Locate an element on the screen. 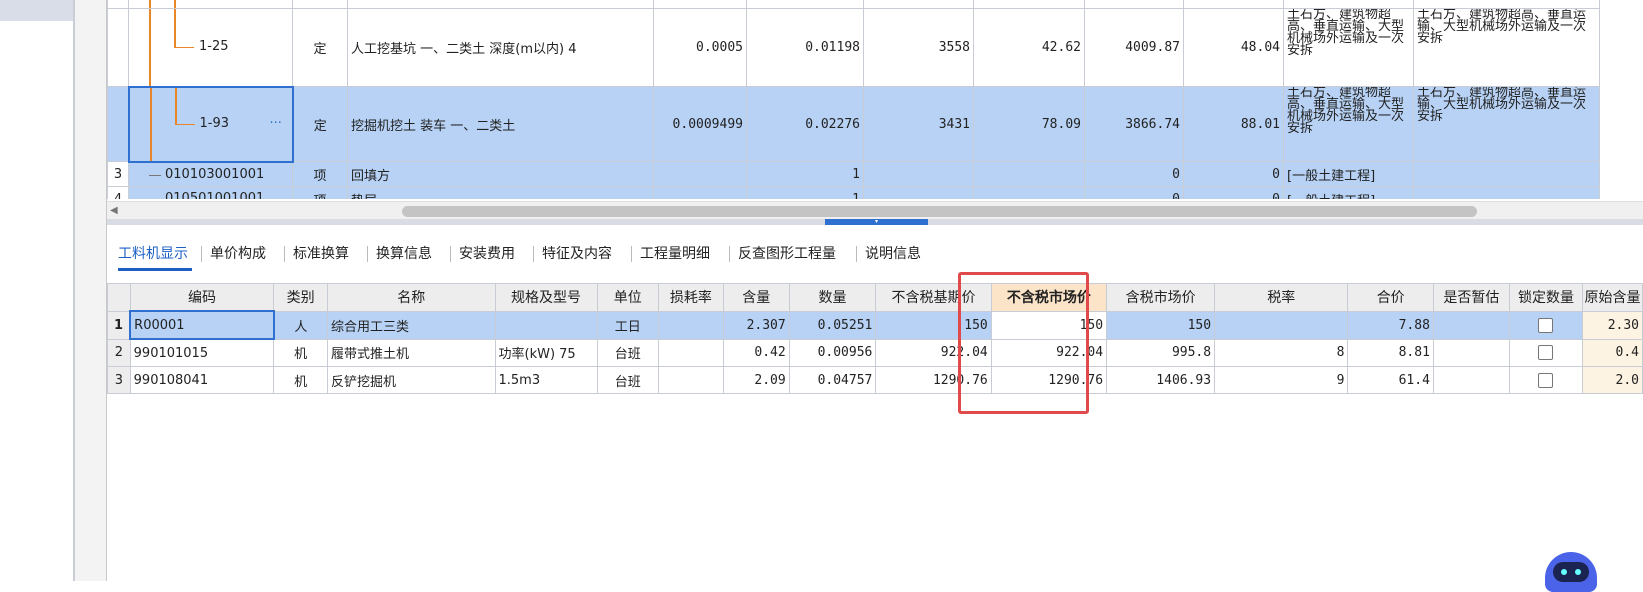 The image size is (1643, 592). taxed-price-cell: 995.8 is located at coordinates (1161, 352).